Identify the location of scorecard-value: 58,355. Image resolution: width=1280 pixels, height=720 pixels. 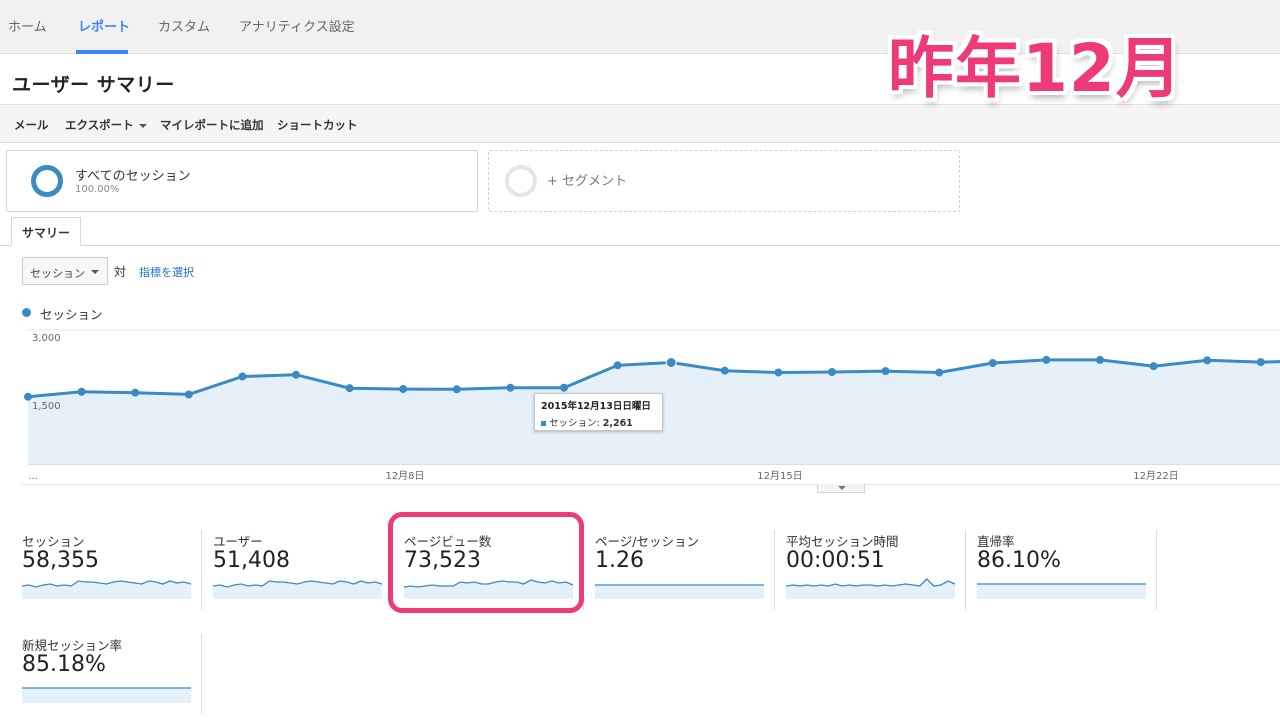
(60, 560).